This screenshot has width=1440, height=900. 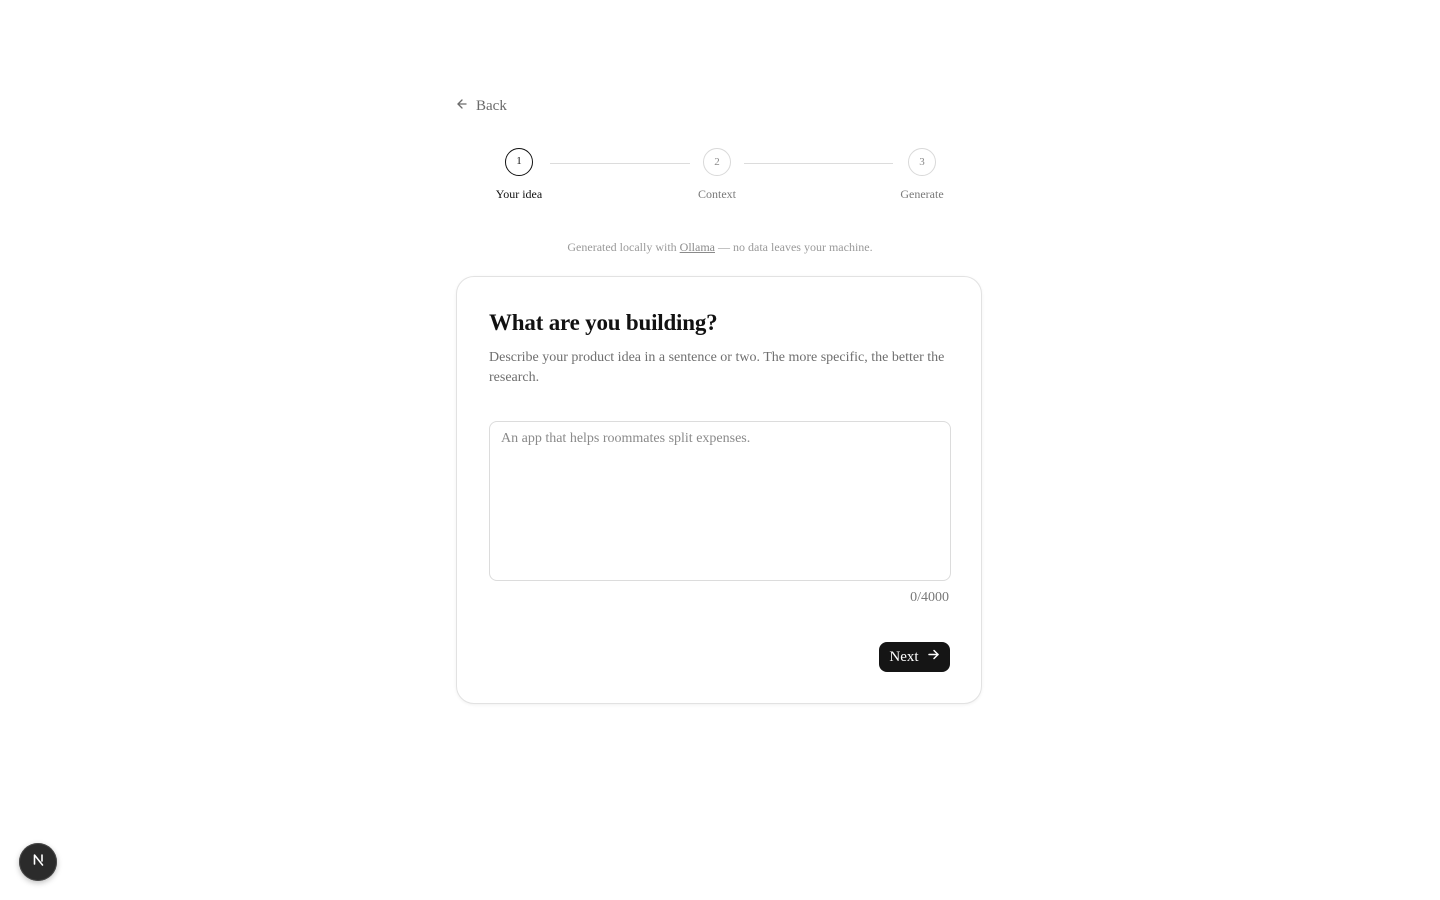 What do you see at coordinates (519, 194) in the screenshot?
I see `step-label: Your idea` at bounding box center [519, 194].